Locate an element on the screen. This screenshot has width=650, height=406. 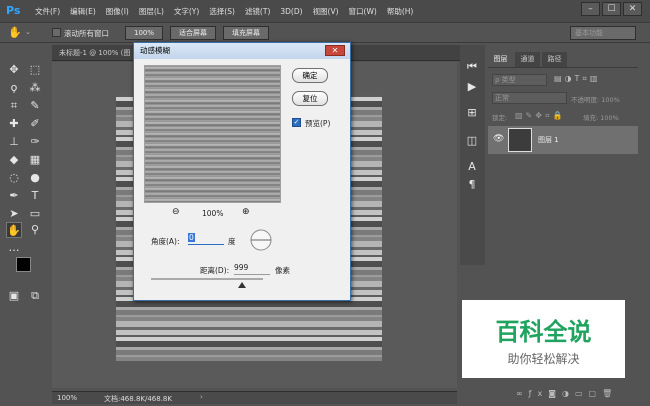
scroll-all-checkbox is located at coordinates (56, 32).